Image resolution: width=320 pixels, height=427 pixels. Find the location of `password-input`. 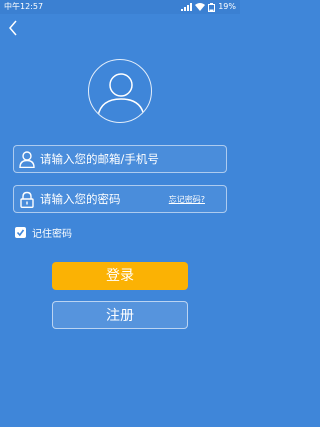

password-input is located at coordinates (105, 199).